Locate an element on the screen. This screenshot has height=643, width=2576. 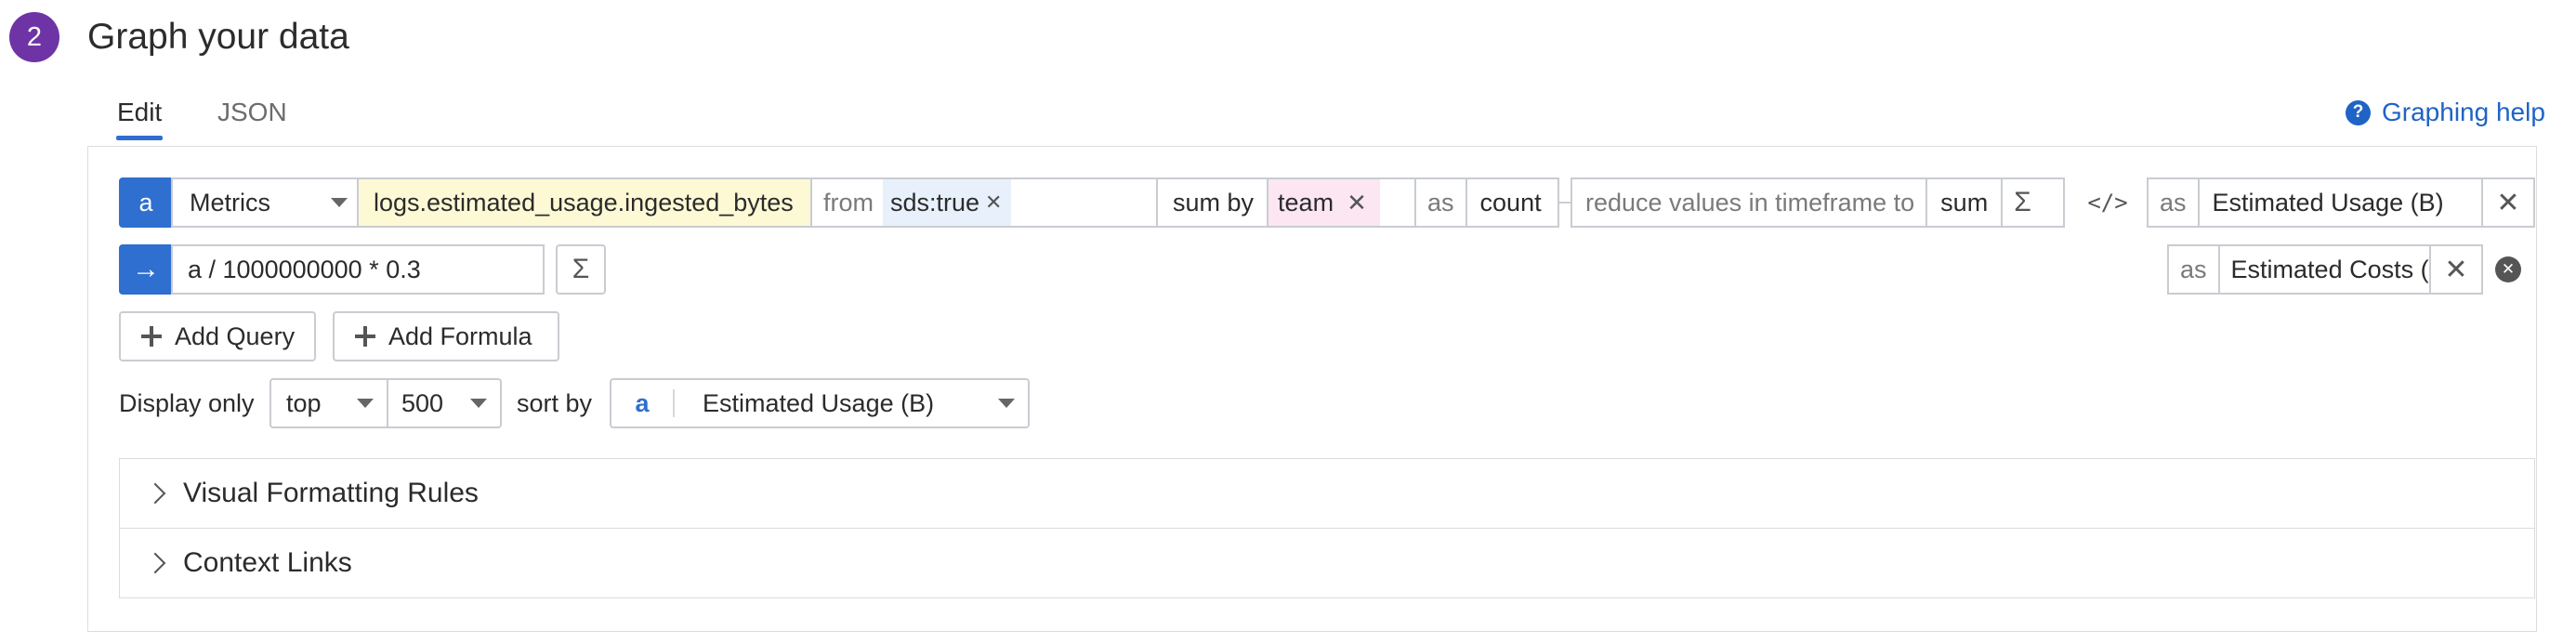
group-by-field: sum by team ✕ is located at coordinates (1286, 202).